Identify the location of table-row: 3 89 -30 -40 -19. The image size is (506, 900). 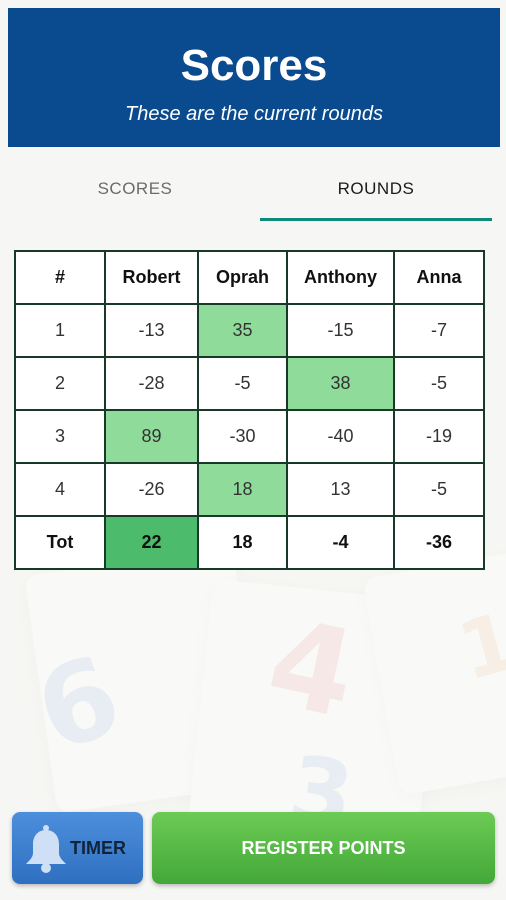
(249, 436).